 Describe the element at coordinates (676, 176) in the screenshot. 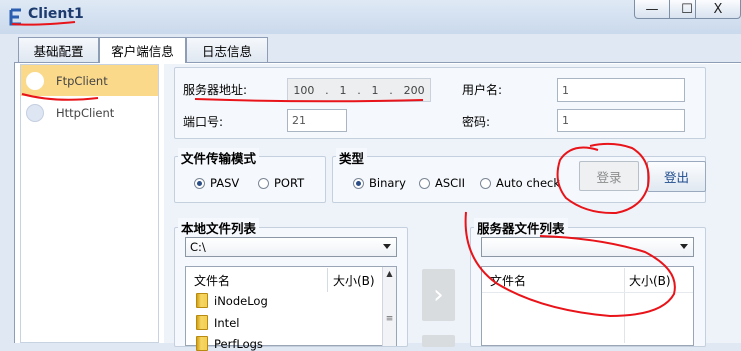

I see `logout-button: 登出` at that location.